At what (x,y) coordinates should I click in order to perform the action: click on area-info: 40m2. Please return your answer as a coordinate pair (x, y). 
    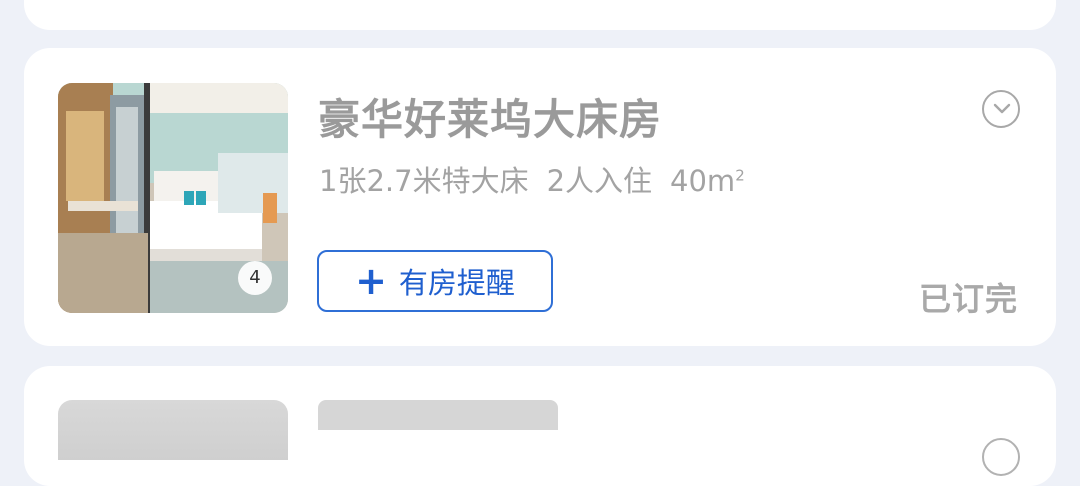
    Looking at the image, I should click on (707, 181).